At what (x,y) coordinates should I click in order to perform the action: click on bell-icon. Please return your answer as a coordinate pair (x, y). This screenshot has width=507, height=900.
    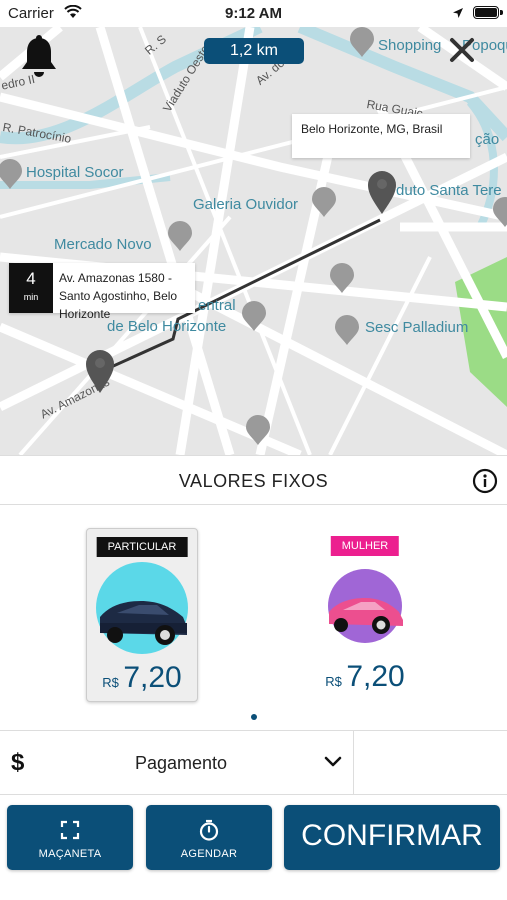
    Looking at the image, I should click on (39, 57).